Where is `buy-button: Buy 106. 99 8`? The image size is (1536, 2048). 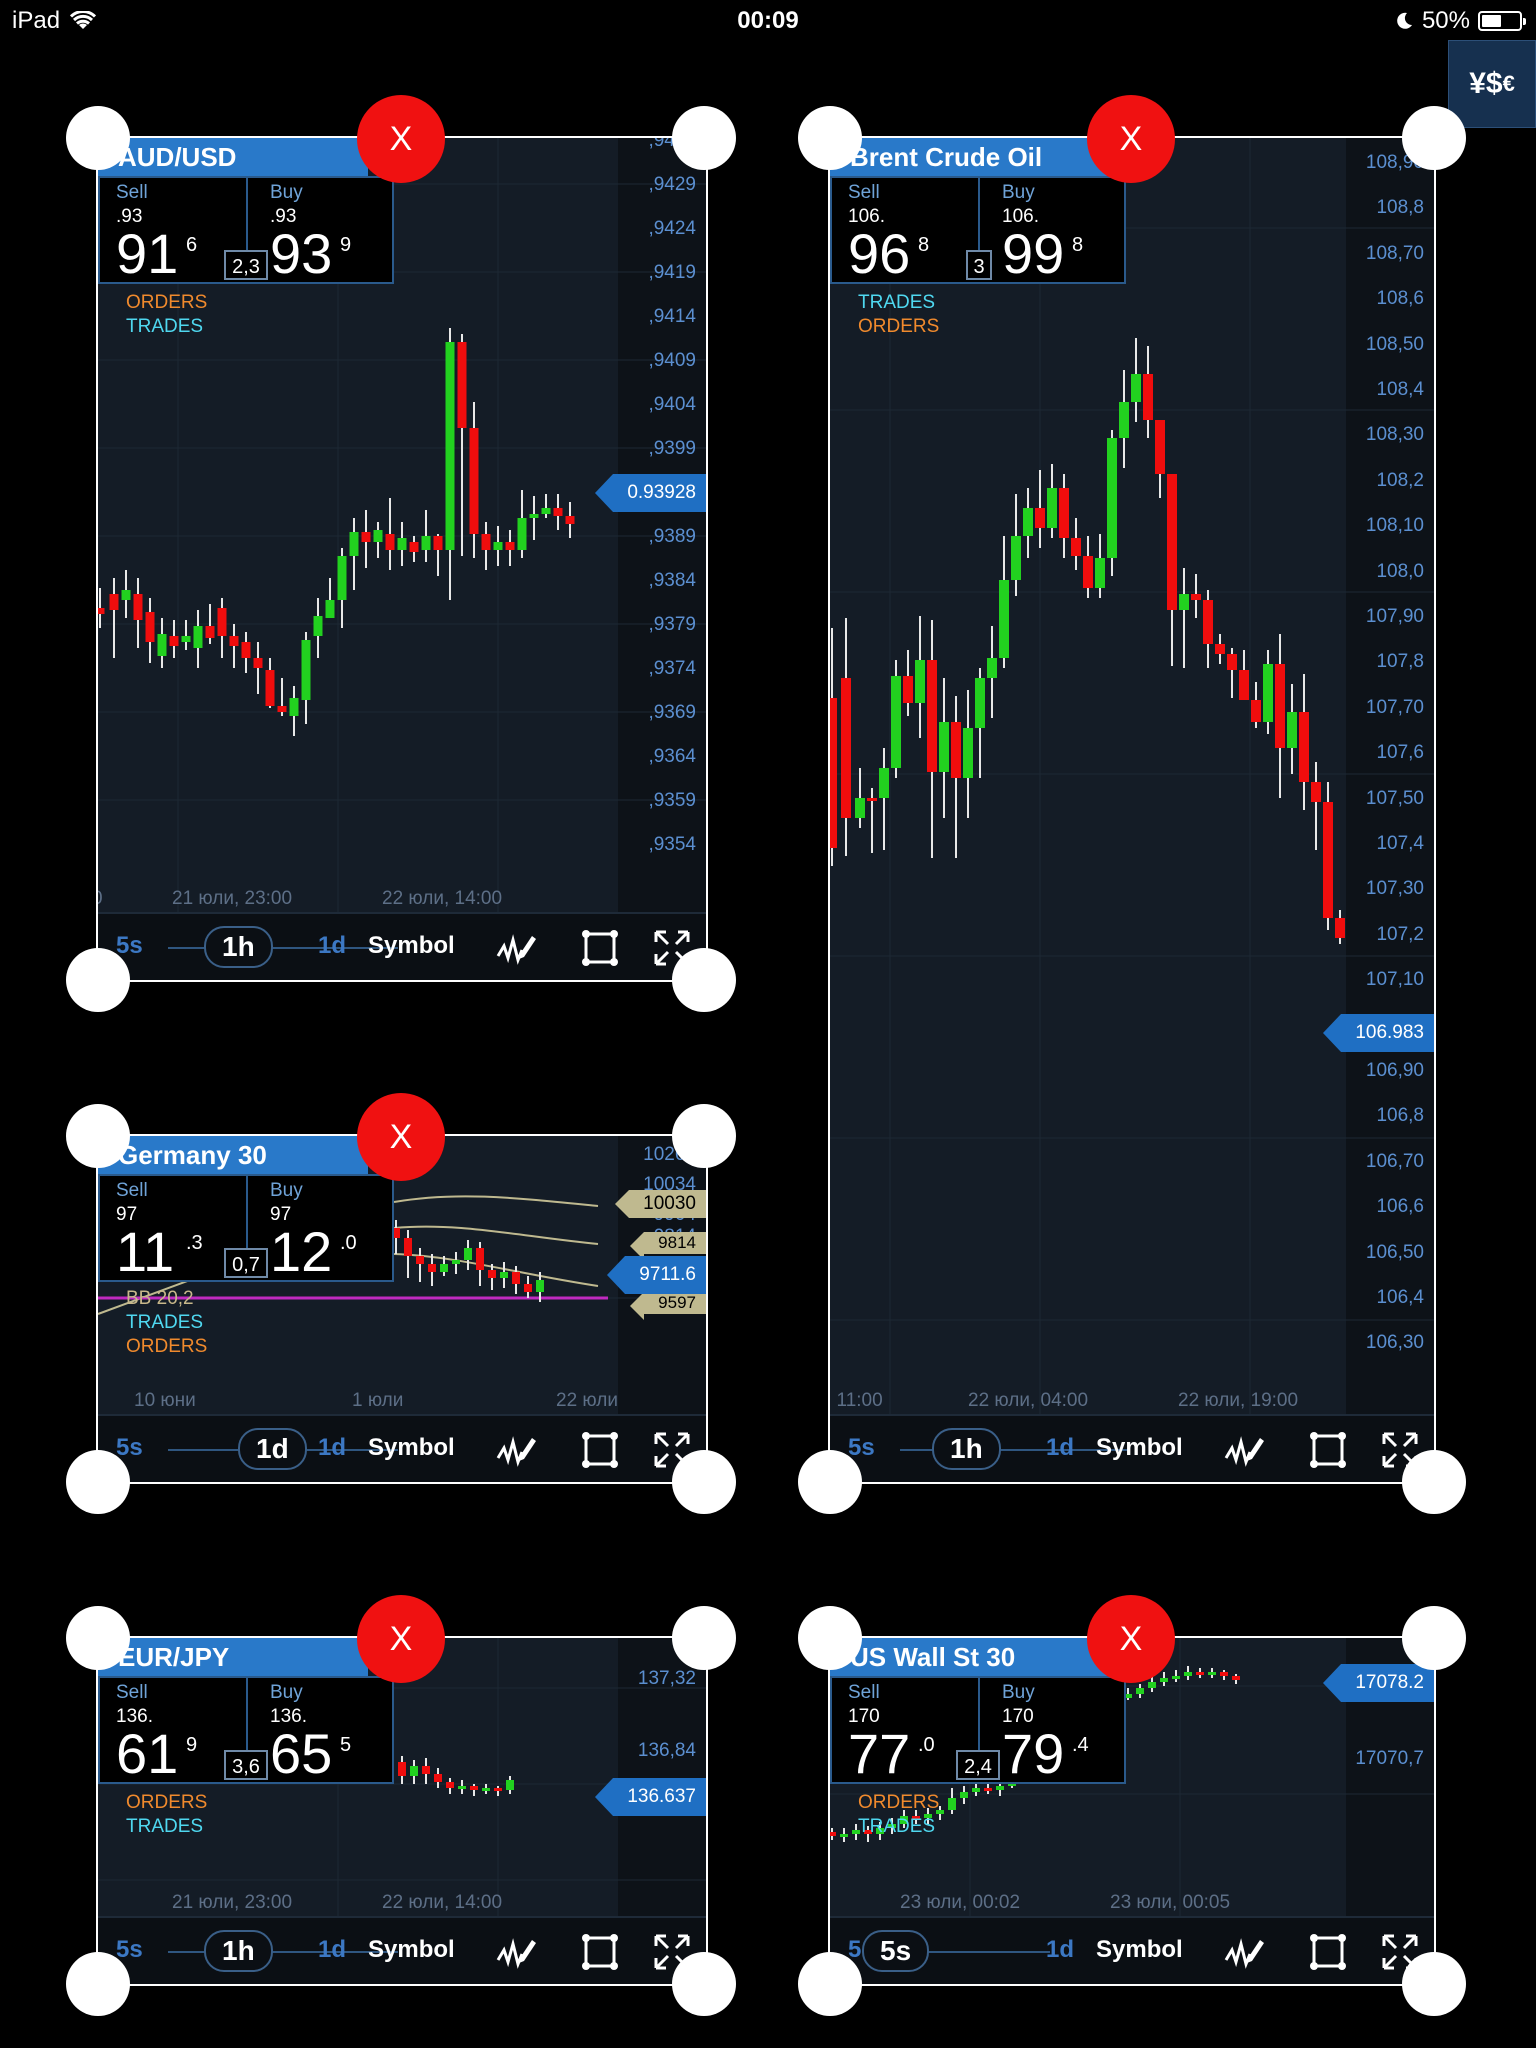 buy-button: Buy 106. 99 8 is located at coordinates (1056, 231).